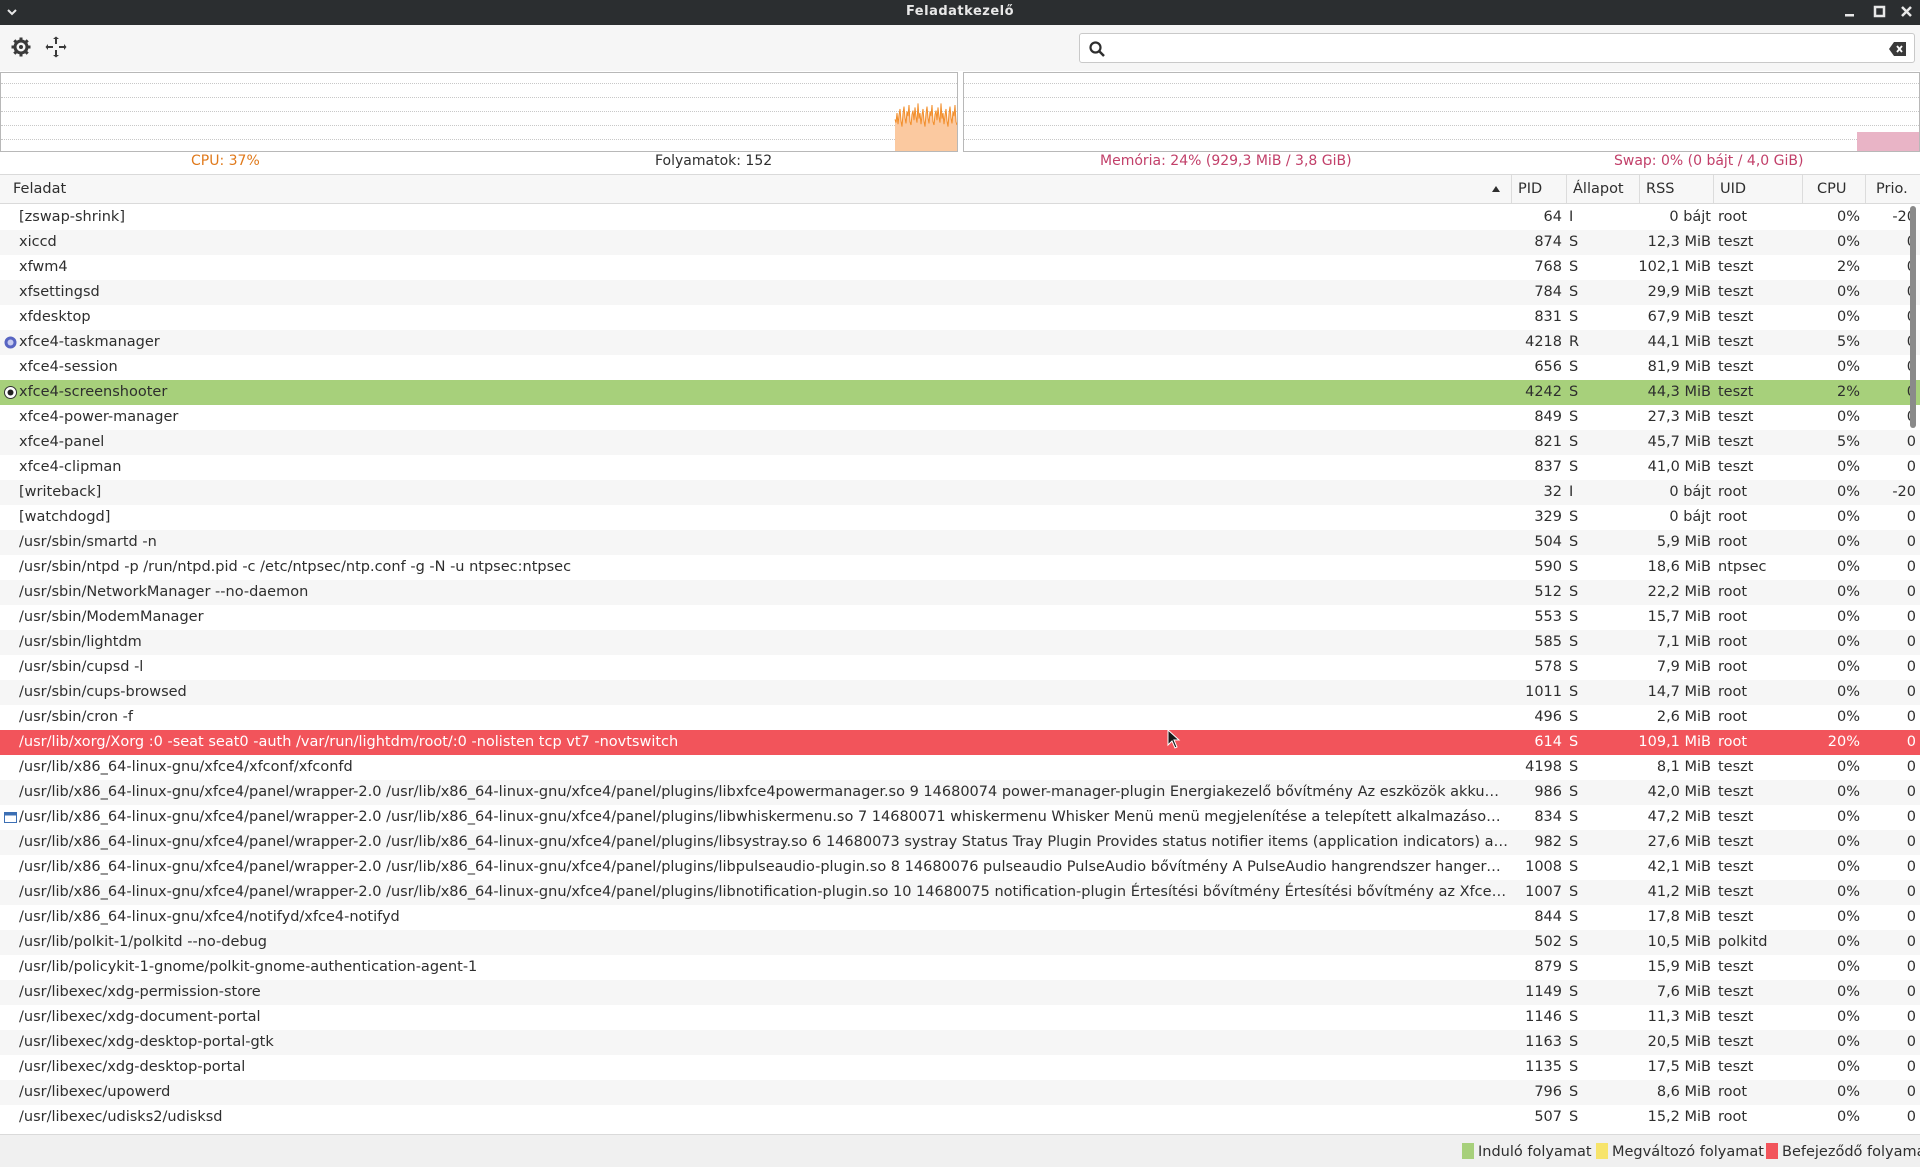 The width and height of the screenshot is (1920, 1167). What do you see at coordinates (1543, 1017) in the screenshot?
I see `process-pid: 1146` at bounding box center [1543, 1017].